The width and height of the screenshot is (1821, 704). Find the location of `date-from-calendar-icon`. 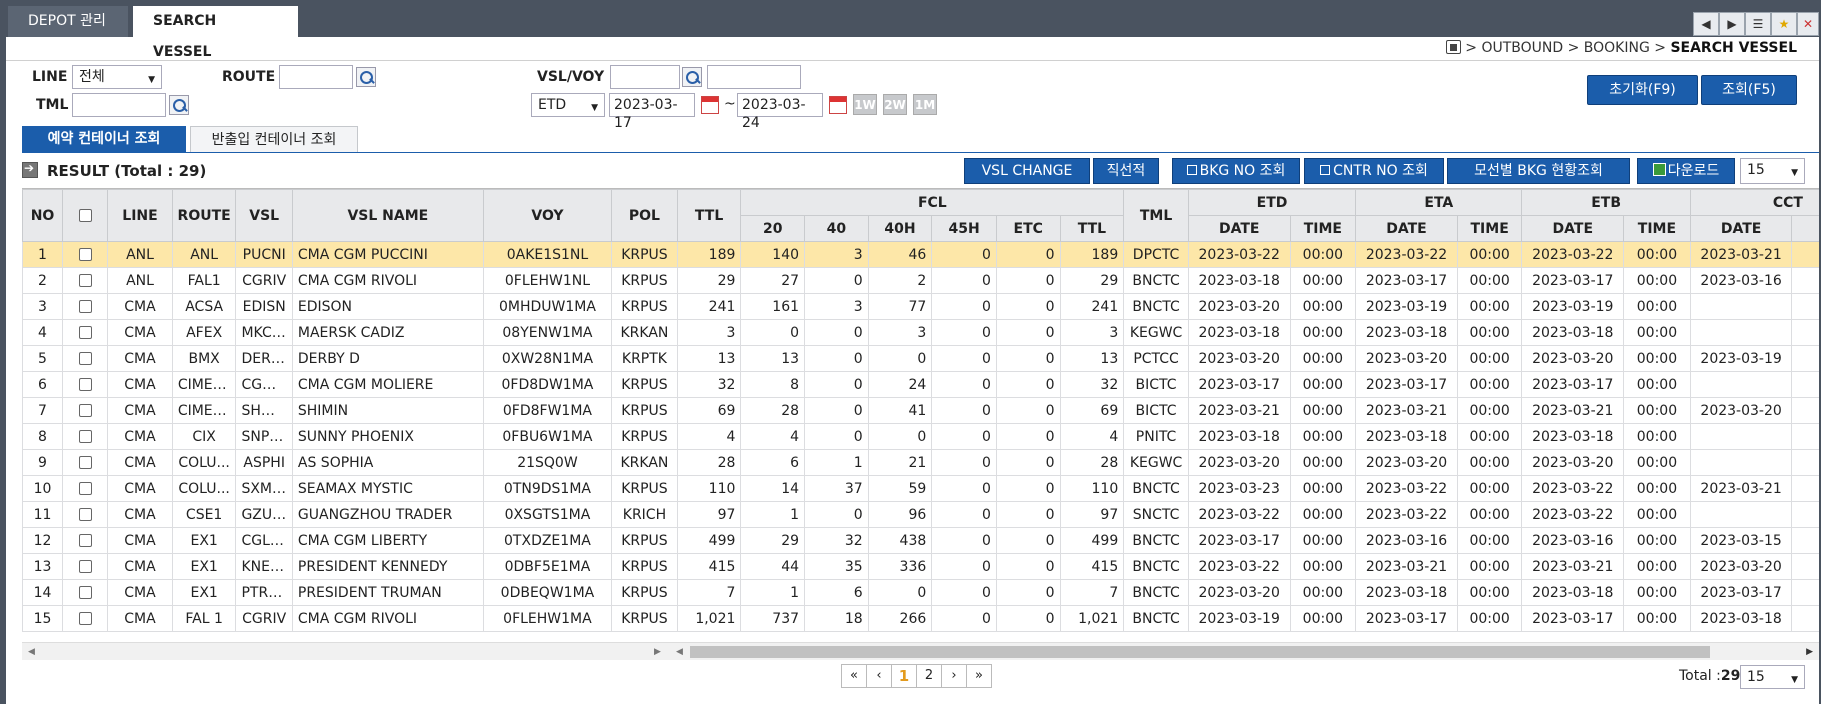

date-from-calendar-icon is located at coordinates (710, 105).